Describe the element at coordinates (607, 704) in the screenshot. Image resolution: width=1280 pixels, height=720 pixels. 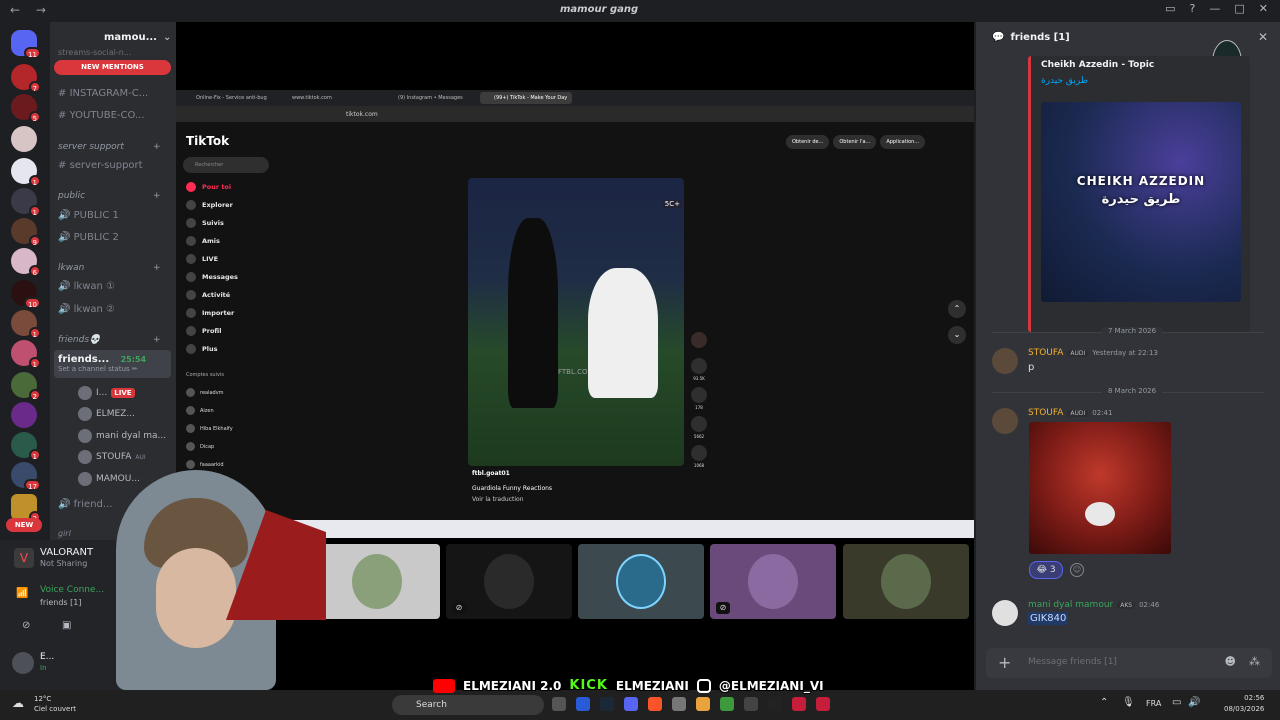
I see `steam-icon` at that location.